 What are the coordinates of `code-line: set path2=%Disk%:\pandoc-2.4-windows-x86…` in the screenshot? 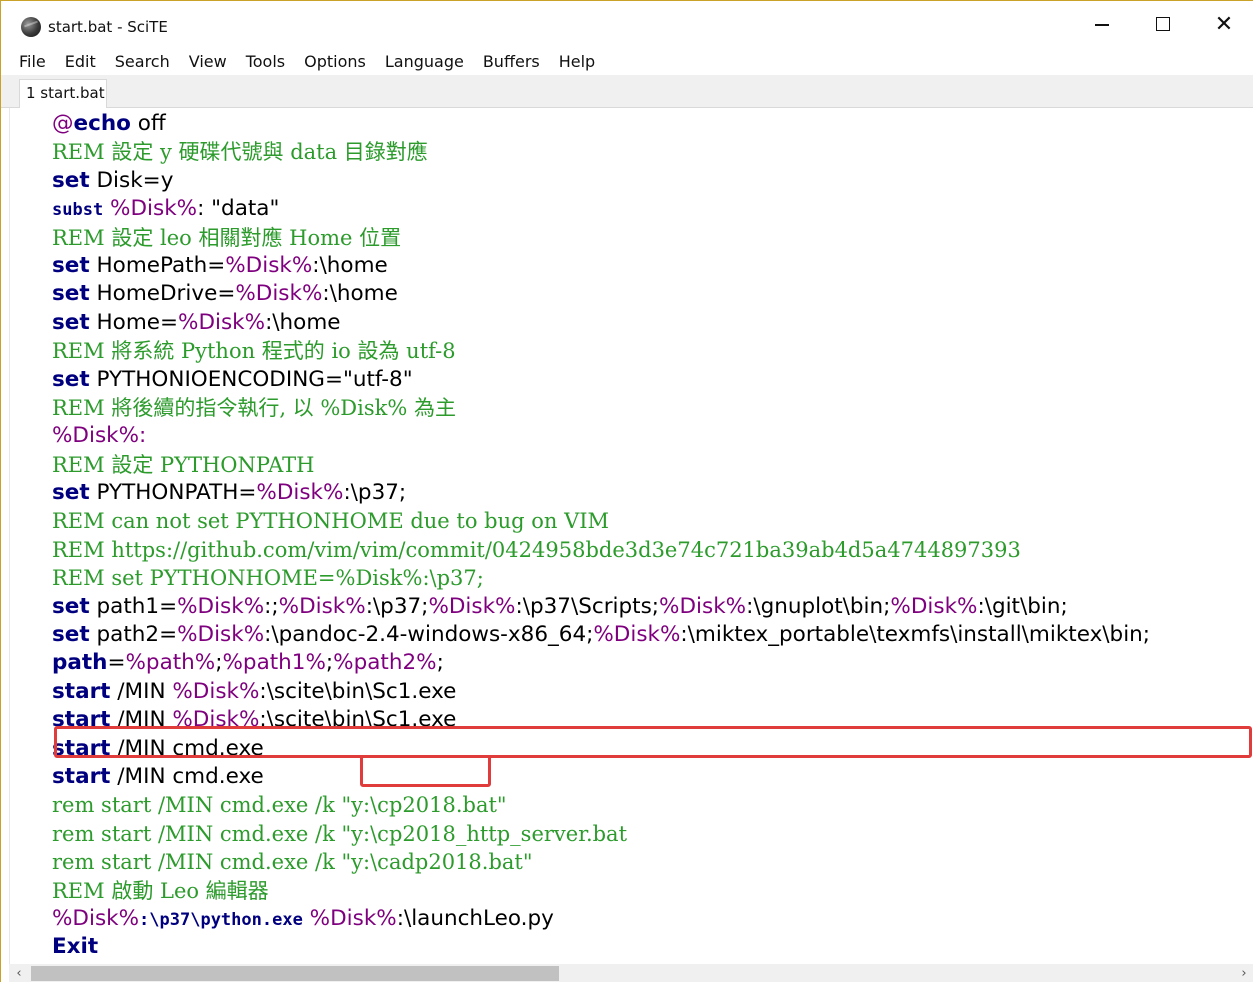 It's located at (601, 635).